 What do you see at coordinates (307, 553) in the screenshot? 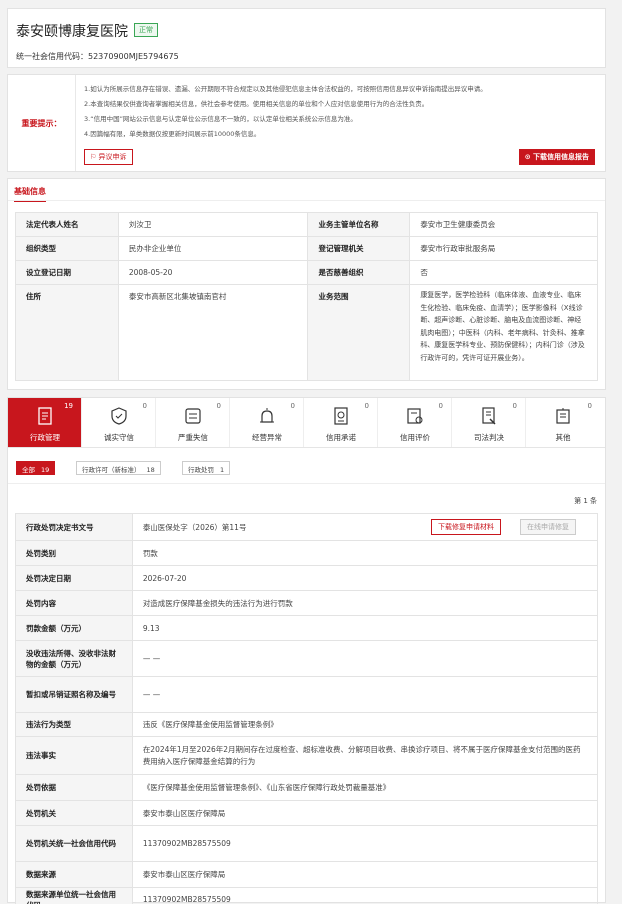
I see `table-row: 处罚类别 罚款` at bounding box center [307, 553].